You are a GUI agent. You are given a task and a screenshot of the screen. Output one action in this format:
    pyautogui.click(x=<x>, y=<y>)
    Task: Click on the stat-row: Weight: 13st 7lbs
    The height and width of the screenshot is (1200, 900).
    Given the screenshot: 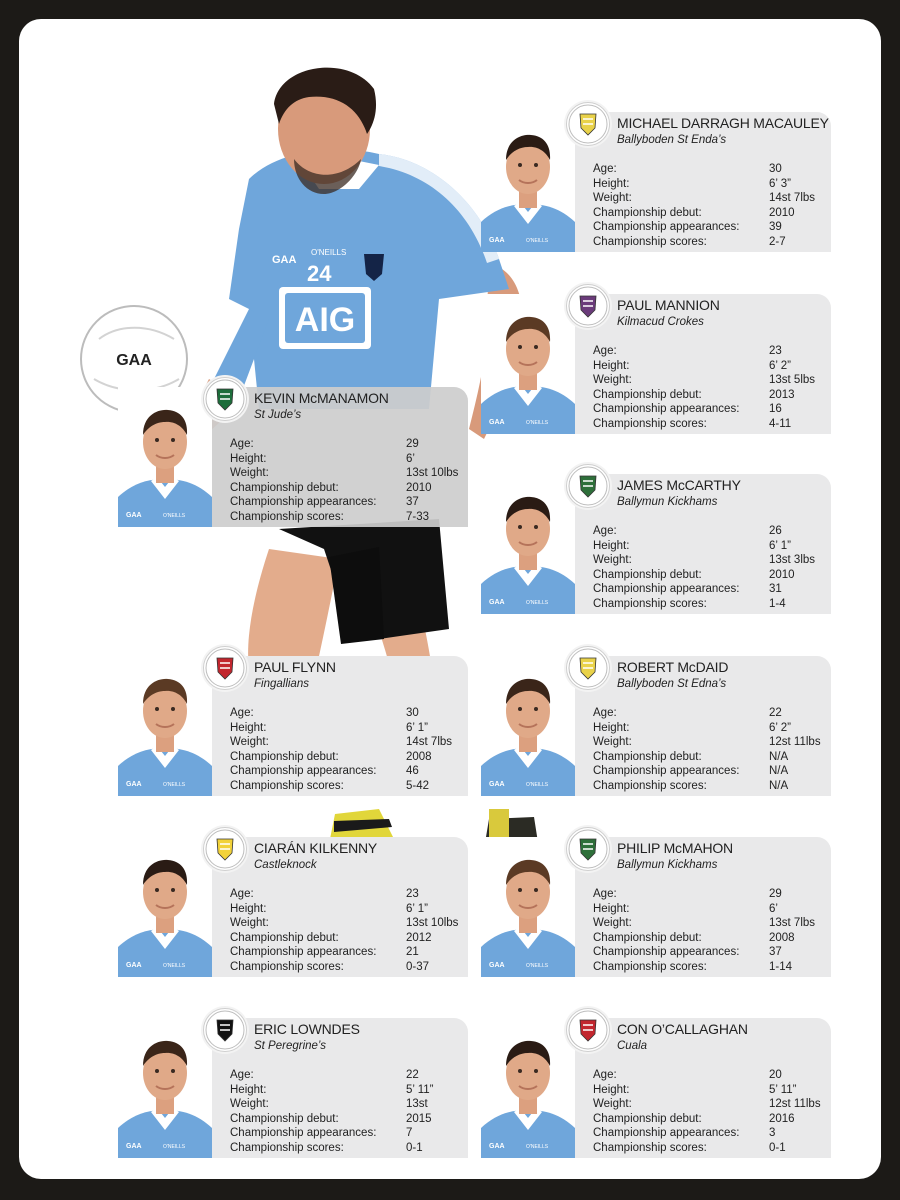 What is the action you would take?
    pyautogui.click(x=713, y=924)
    